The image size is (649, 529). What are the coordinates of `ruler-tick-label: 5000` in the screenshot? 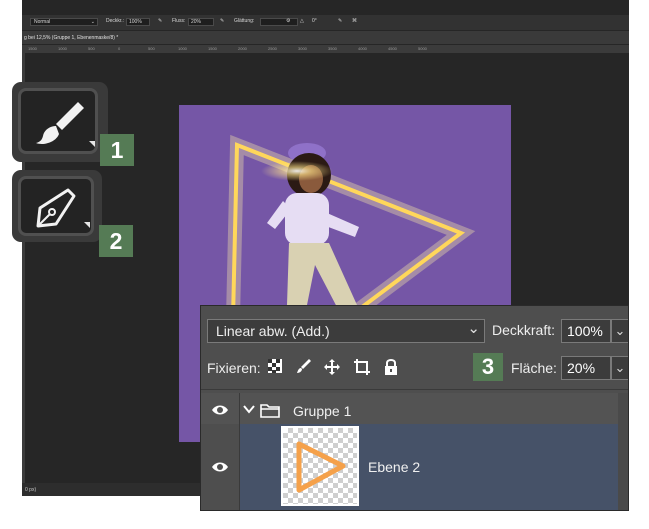 It's located at (422, 48).